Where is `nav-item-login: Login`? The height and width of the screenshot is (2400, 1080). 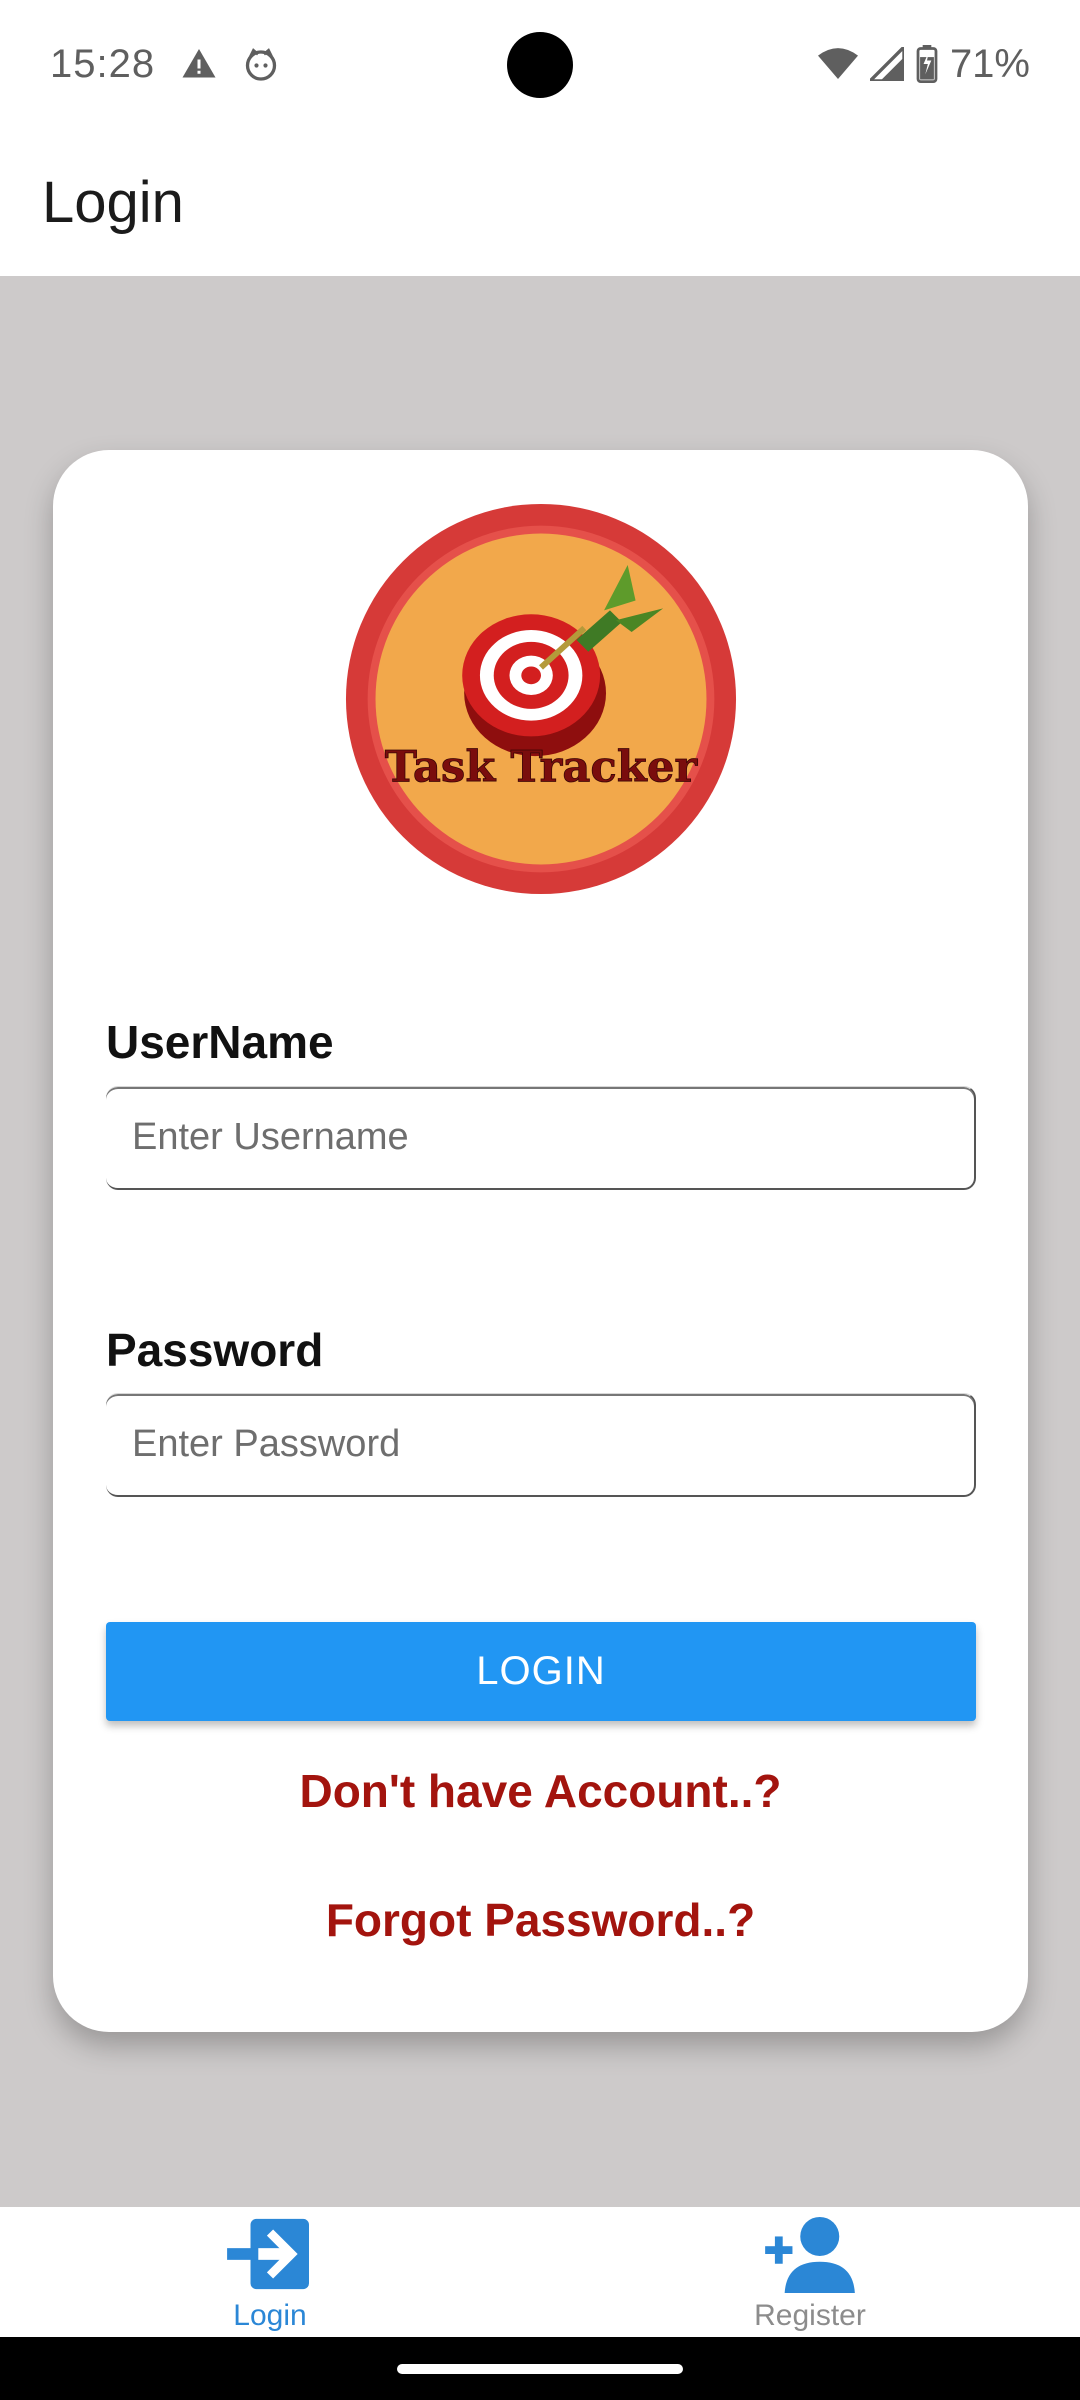 nav-item-login: Login is located at coordinates (270, 2272).